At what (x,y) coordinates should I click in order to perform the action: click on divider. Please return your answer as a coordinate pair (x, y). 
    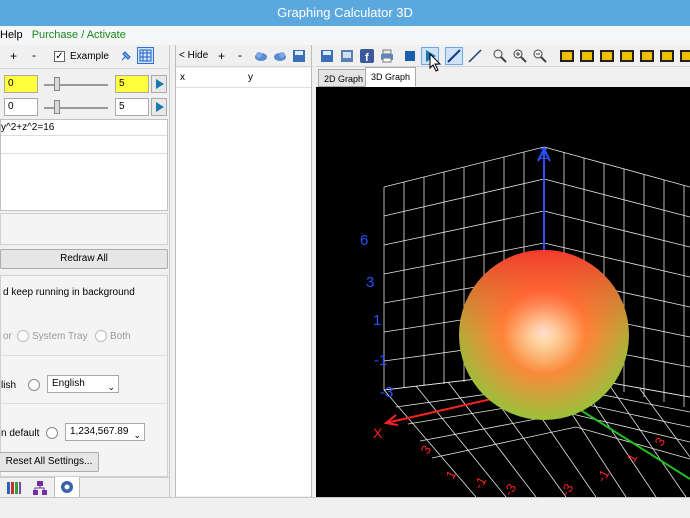
    Looking at the image, I should click on (84, 403).